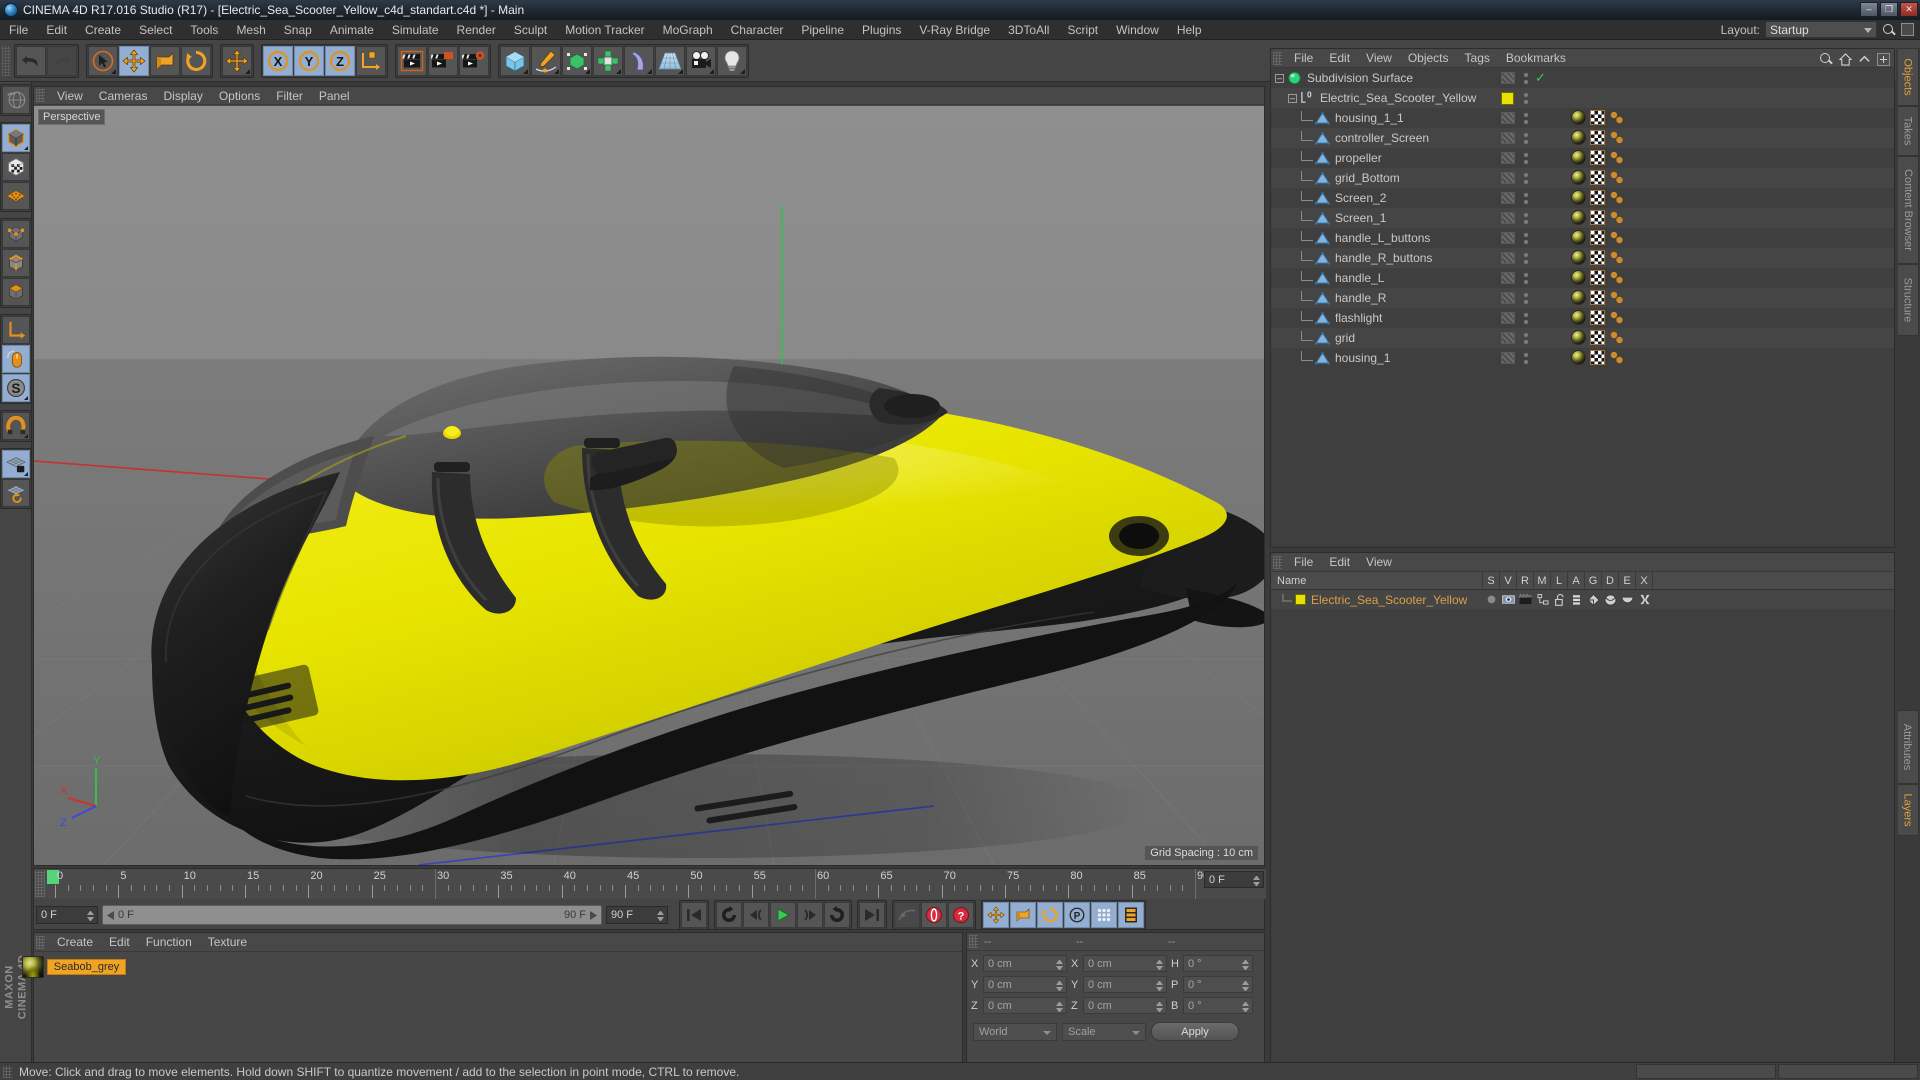 The image size is (1920, 1080). What do you see at coordinates (1889, 9) in the screenshot?
I see `maximize-button: ❐` at bounding box center [1889, 9].